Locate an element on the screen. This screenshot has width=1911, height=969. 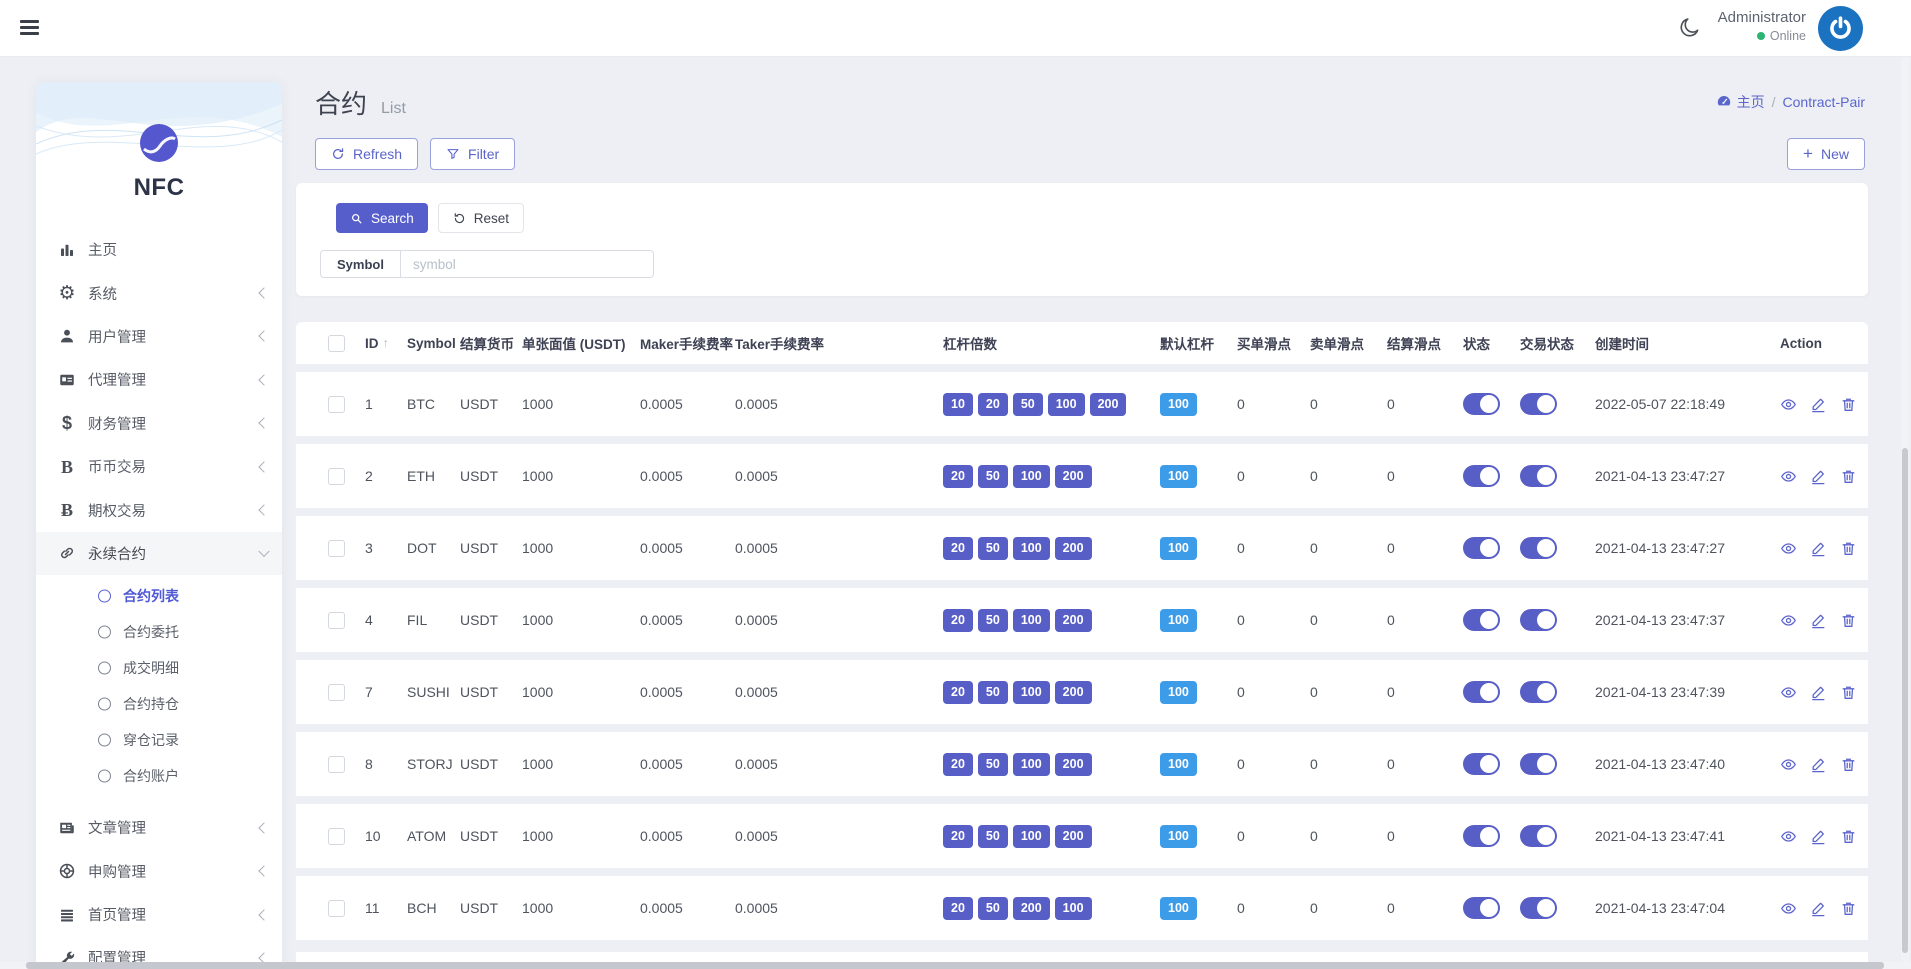
cell-symbol: STORJ is located at coordinates (430, 764).